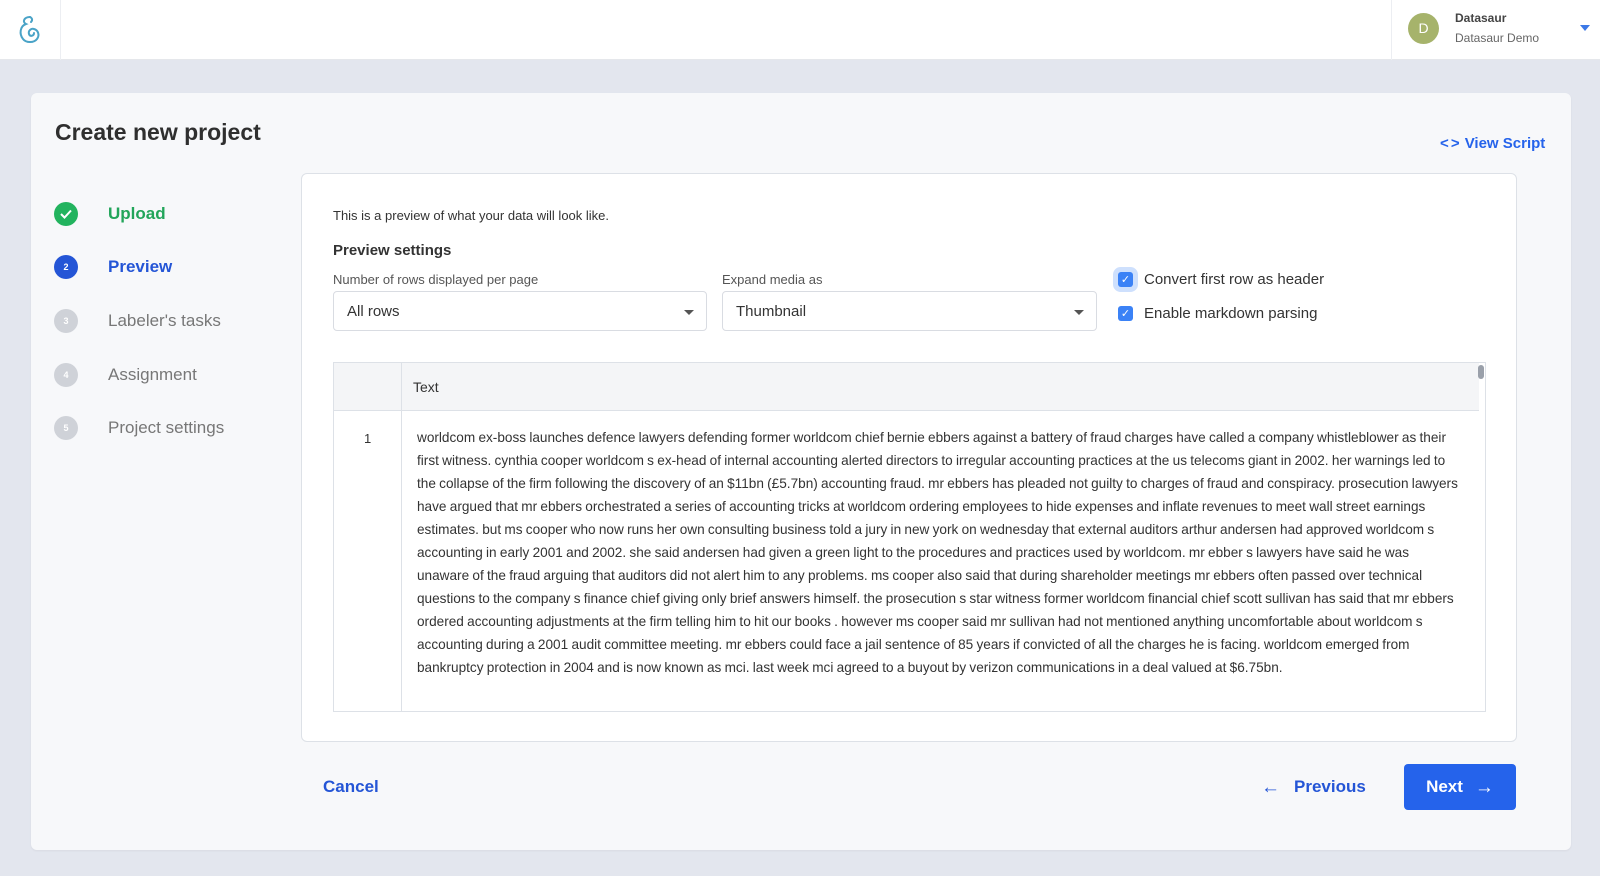  Describe the element at coordinates (140, 266) in the screenshot. I see `step-label: Preview` at that location.